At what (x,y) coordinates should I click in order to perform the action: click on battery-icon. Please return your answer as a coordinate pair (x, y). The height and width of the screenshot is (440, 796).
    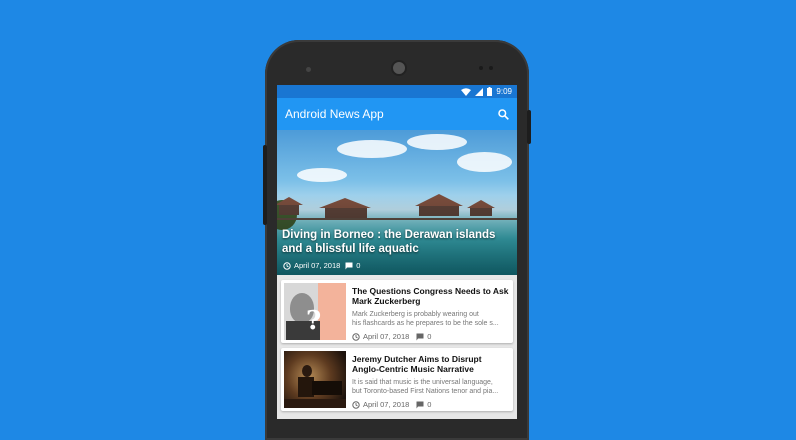
    Looking at the image, I should click on (490, 91).